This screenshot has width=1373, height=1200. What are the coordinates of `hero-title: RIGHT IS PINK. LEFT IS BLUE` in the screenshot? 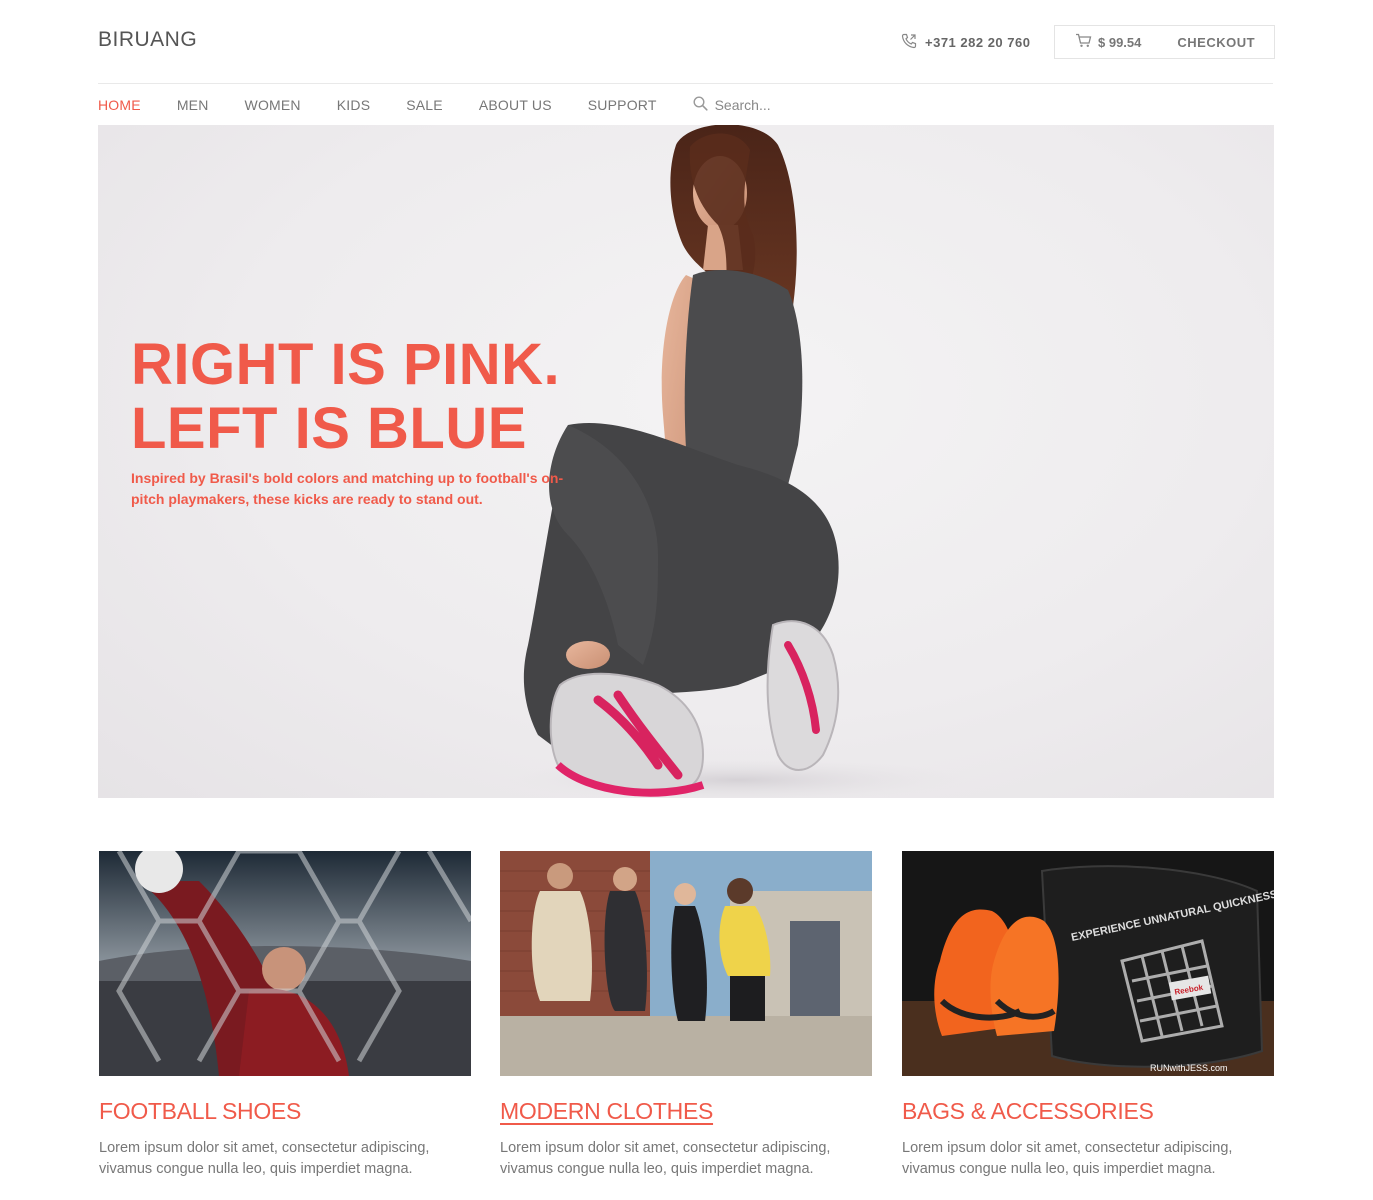 It's located at (345, 397).